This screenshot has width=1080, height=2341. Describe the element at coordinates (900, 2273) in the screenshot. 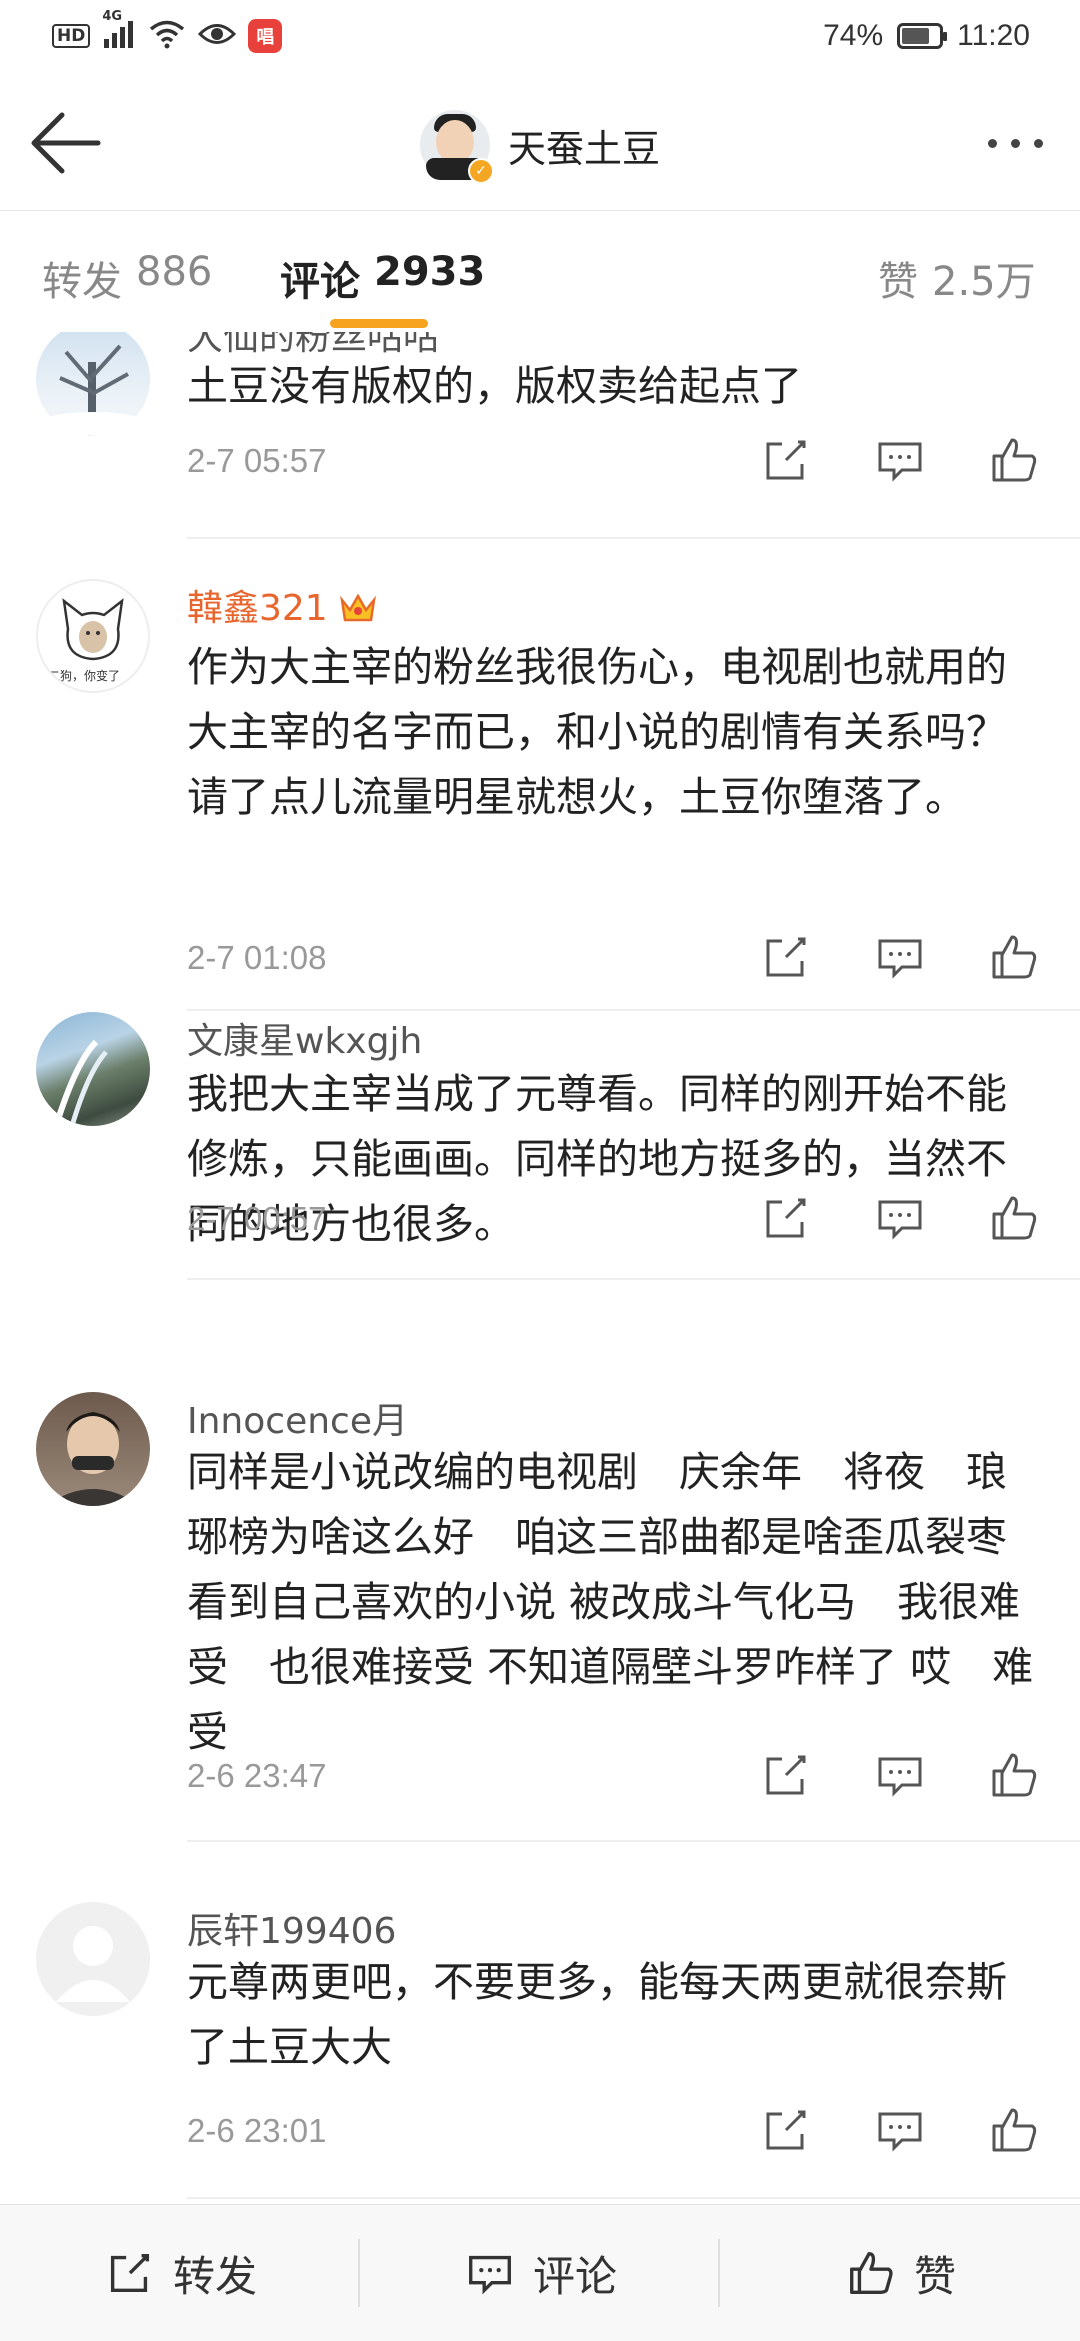

I see `like-button: 赞` at that location.